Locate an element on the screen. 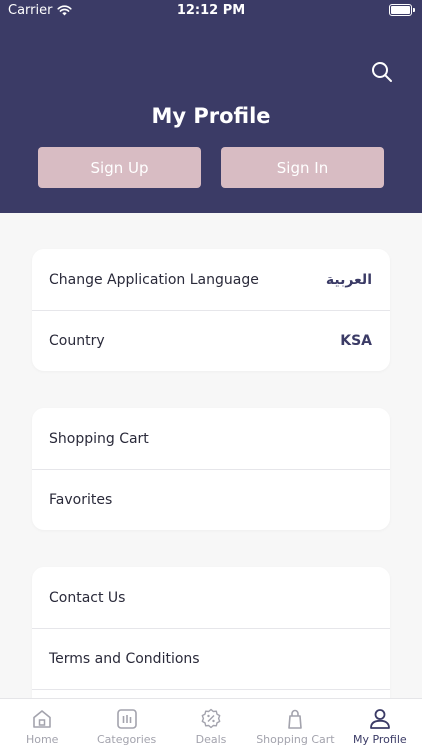 This screenshot has height=750, width=422. tab-my-profile: My Profile is located at coordinates (380, 724).